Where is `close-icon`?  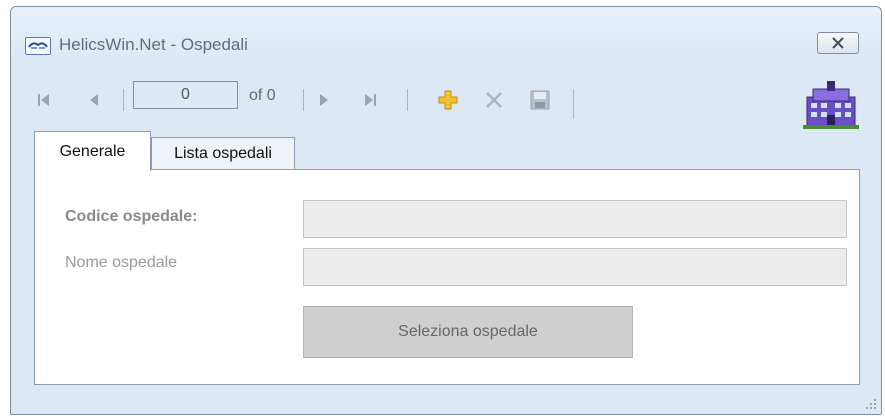 close-icon is located at coordinates (838, 43).